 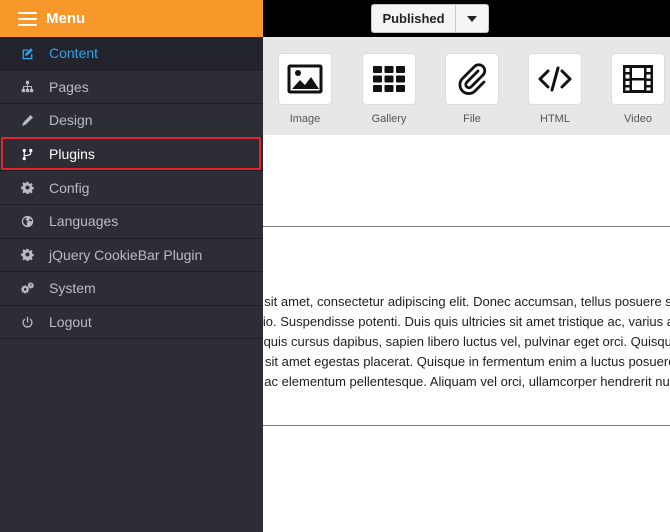 I want to click on sidebar-item-label: Logout, so click(x=70, y=322).